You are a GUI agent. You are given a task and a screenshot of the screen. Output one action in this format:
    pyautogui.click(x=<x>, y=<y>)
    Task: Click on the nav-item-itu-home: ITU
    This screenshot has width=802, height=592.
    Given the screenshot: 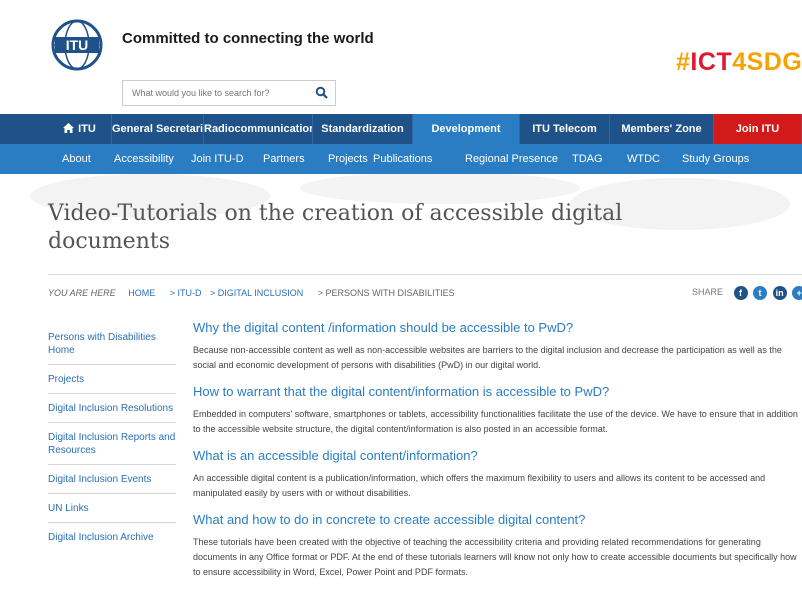 What is the action you would take?
    pyautogui.click(x=80, y=129)
    